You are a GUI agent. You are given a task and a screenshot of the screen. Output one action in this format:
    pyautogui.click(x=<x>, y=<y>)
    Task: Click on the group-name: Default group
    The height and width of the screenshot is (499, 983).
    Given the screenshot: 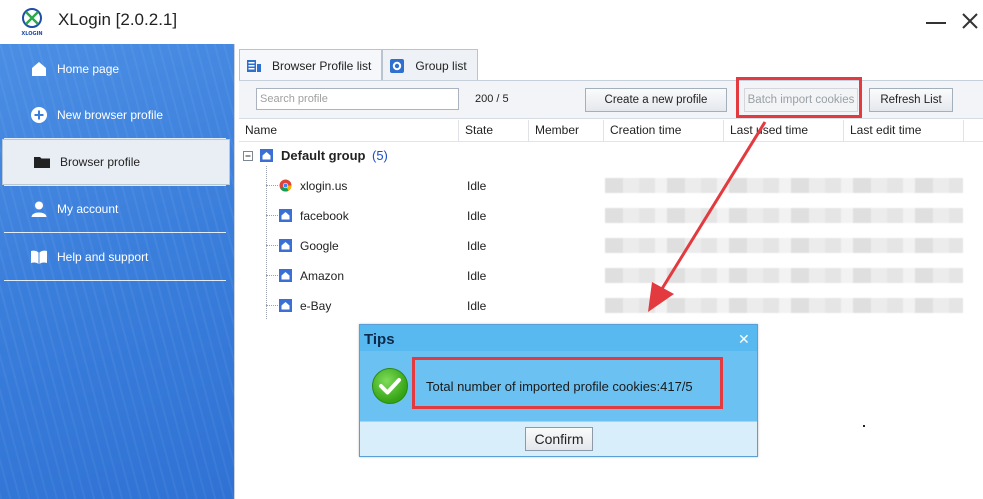 What is the action you would take?
    pyautogui.click(x=323, y=155)
    